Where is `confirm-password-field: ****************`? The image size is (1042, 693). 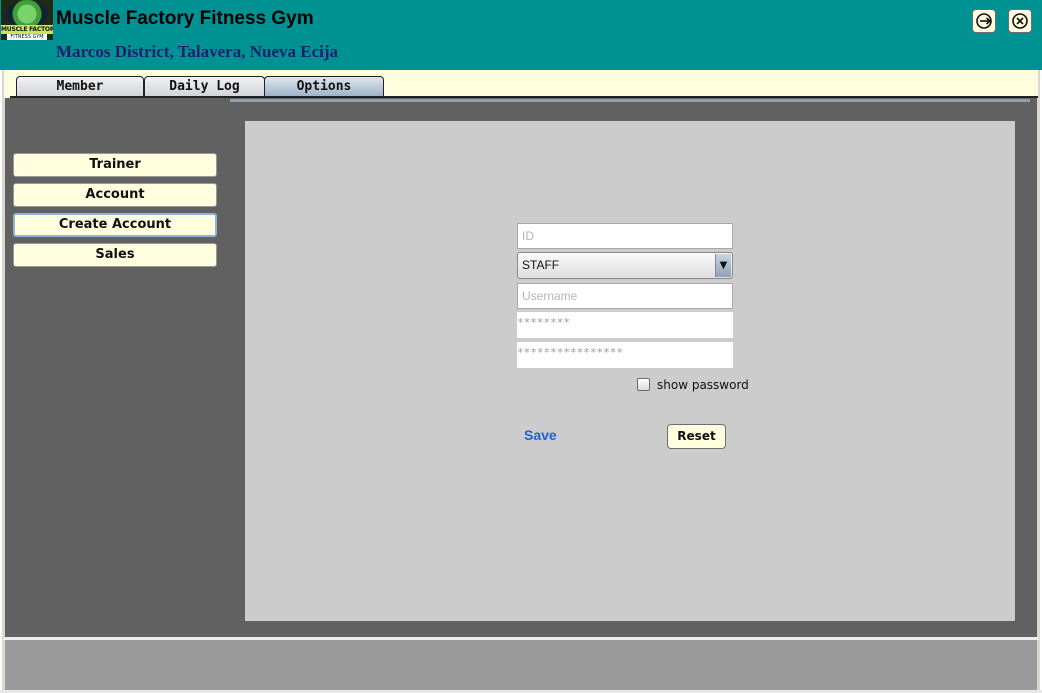 confirm-password-field: **************** is located at coordinates (625, 355).